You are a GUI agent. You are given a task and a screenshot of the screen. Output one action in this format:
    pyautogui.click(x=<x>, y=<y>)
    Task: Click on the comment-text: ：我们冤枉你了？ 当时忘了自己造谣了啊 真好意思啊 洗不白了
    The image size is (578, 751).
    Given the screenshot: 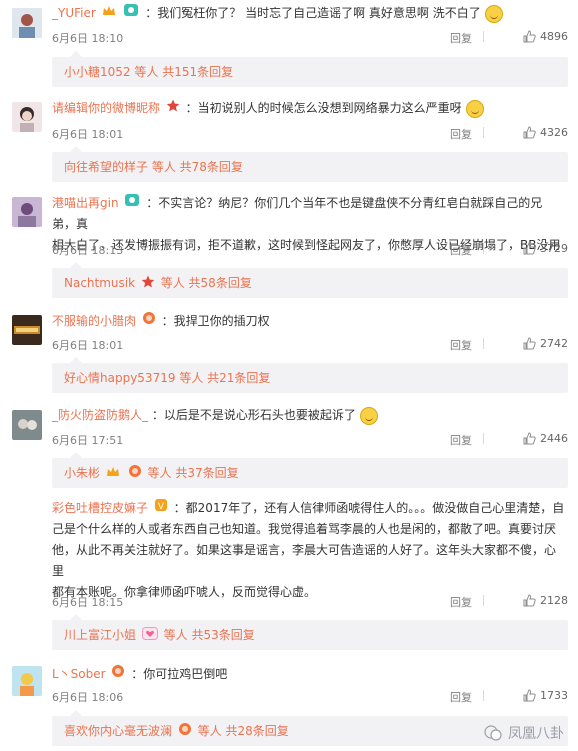 What is the action you would take?
    pyautogui.click(x=313, y=13)
    